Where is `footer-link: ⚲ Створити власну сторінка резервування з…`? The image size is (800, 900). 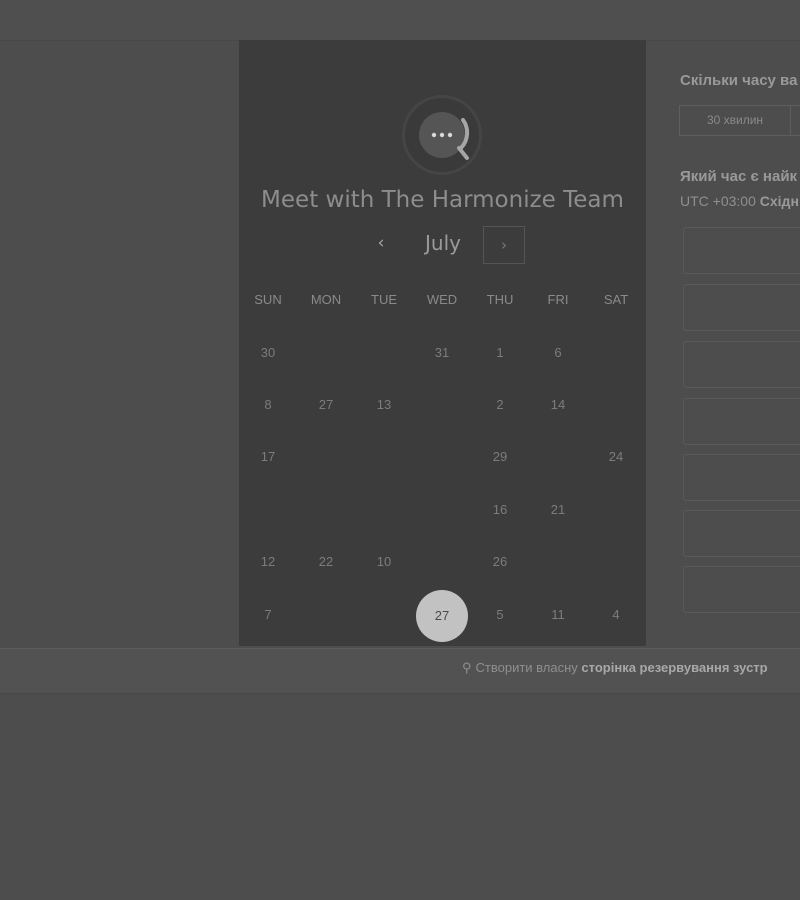
footer-link: ⚲ Створити власну сторінка резервування з… is located at coordinates (615, 668).